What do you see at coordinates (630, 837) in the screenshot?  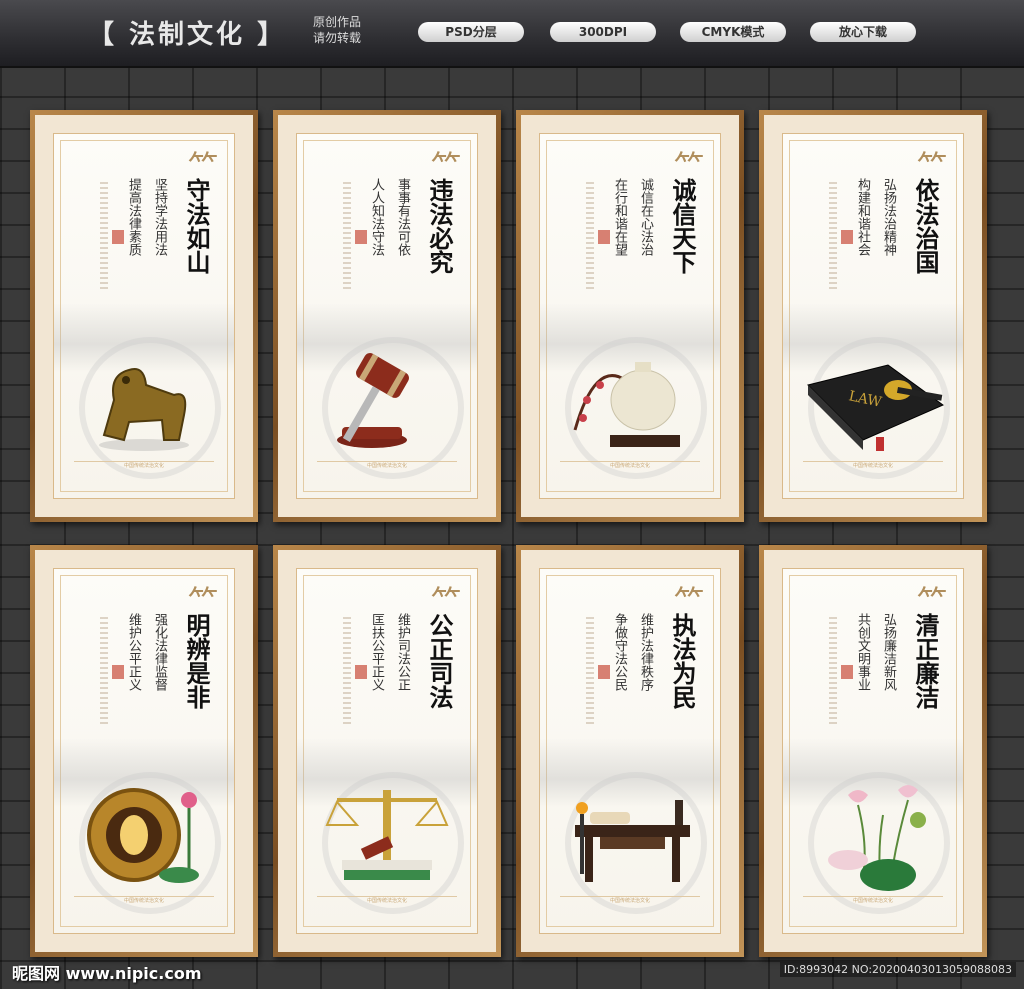 I see `desk-scroll-icon` at bounding box center [630, 837].